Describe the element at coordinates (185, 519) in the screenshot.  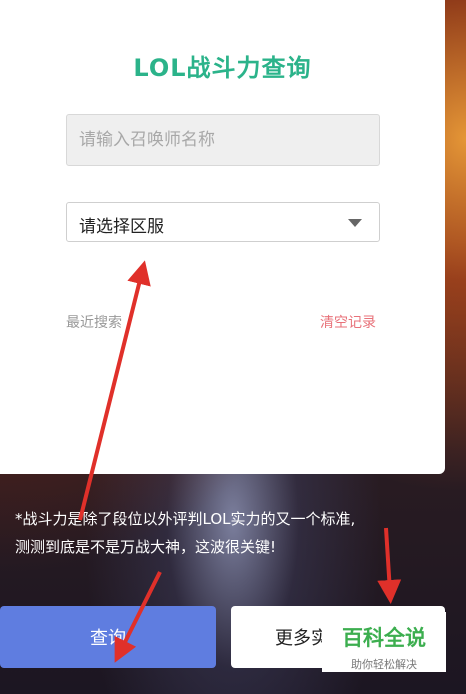
I see `info-note-line: *战斗力是除了段位以外评判LOL实力的又一个标准,` at that location.